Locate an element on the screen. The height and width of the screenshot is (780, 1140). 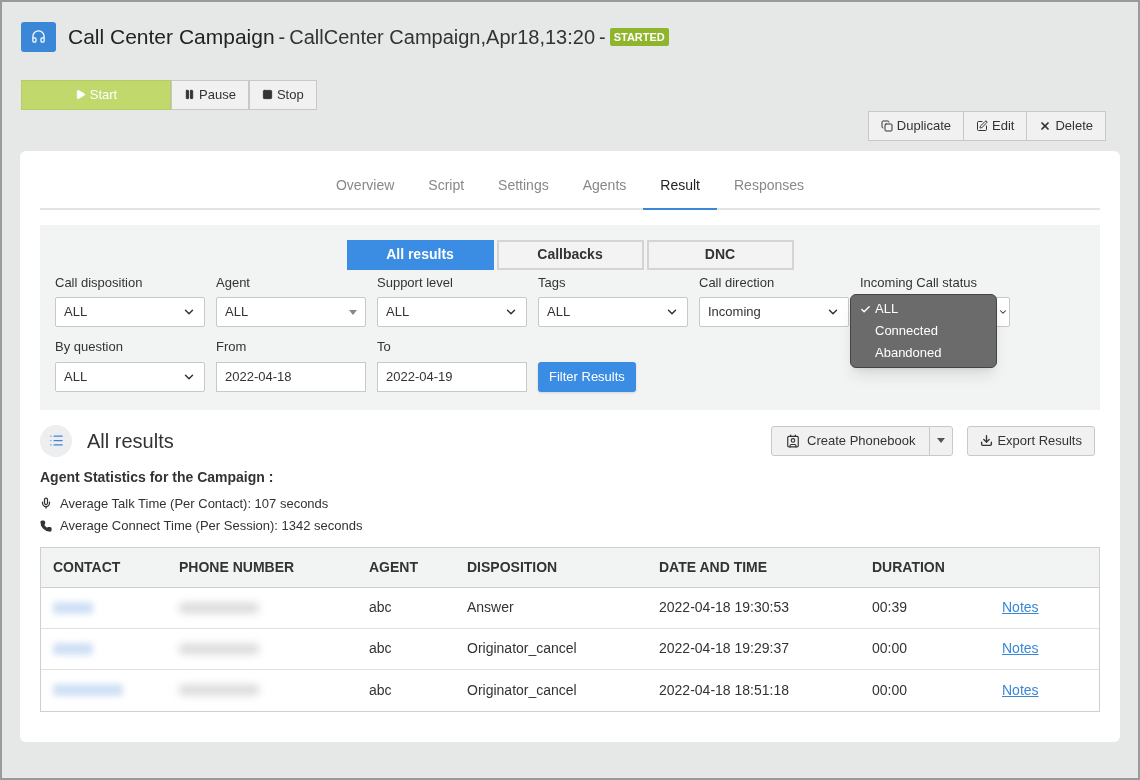
tab: Settings is located at coordinates (523, 192).